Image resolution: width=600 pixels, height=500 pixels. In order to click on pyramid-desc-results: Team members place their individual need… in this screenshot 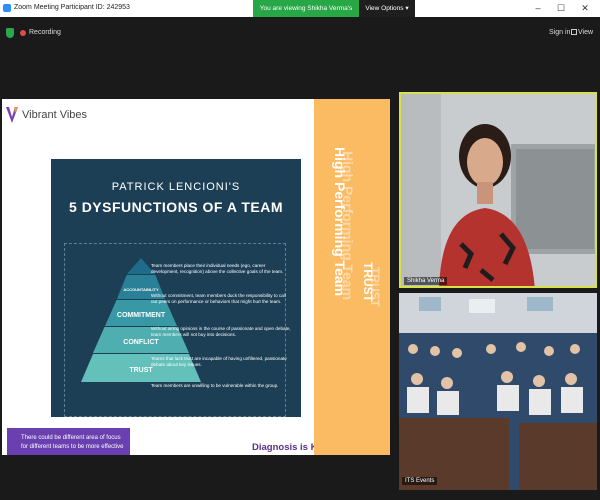, I will do `click(217, 268)`.